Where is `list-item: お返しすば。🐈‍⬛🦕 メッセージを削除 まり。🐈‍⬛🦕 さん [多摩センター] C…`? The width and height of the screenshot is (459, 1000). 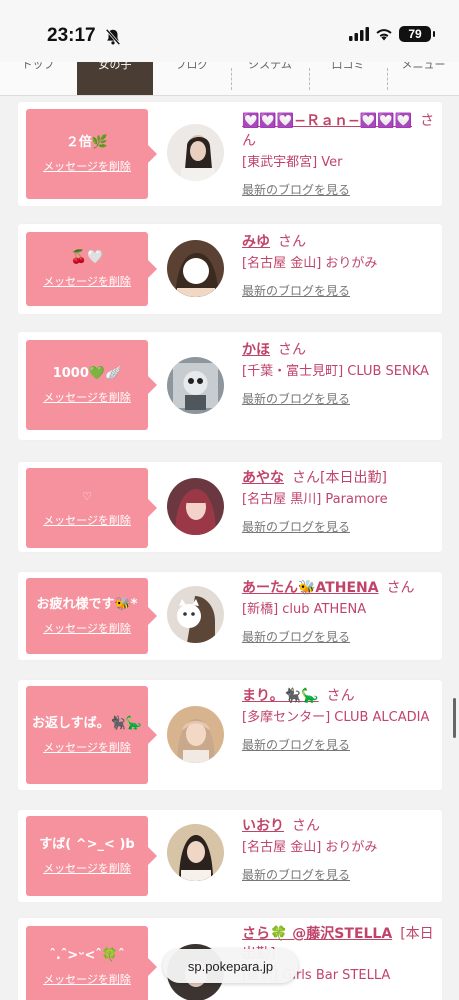 list-item: お返しすば。🐈‍⬛🦕 メッセージを削除 まり。🐈‍⬛🦕 さん [多摩センター] C… is located at coordinates (230, 735).